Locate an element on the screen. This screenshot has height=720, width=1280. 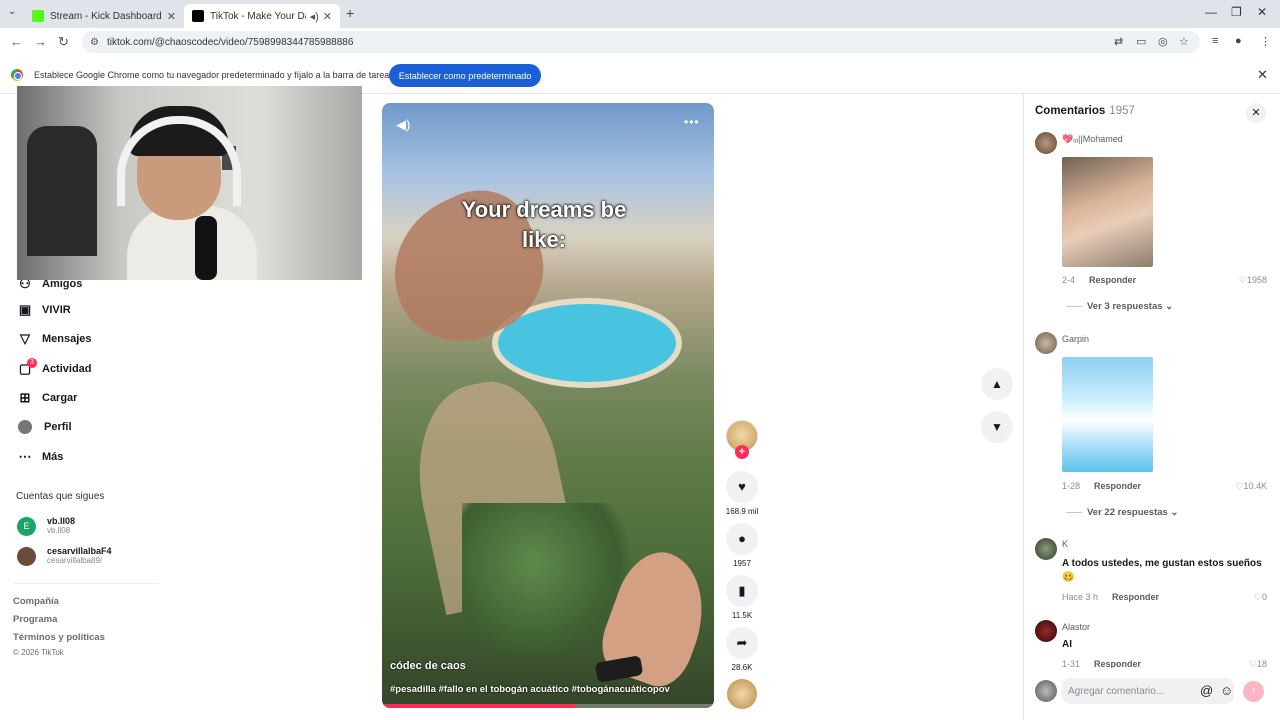
following-account-item: E vb.ll08 vb.ll08 is located at coordinates (46, 526).